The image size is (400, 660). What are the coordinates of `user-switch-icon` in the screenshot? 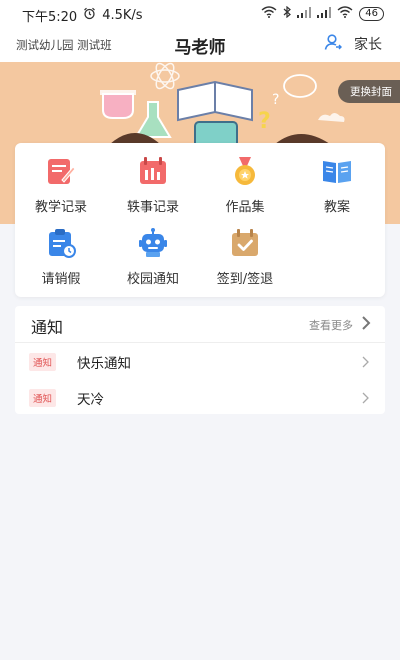 It's located at (333, 44).